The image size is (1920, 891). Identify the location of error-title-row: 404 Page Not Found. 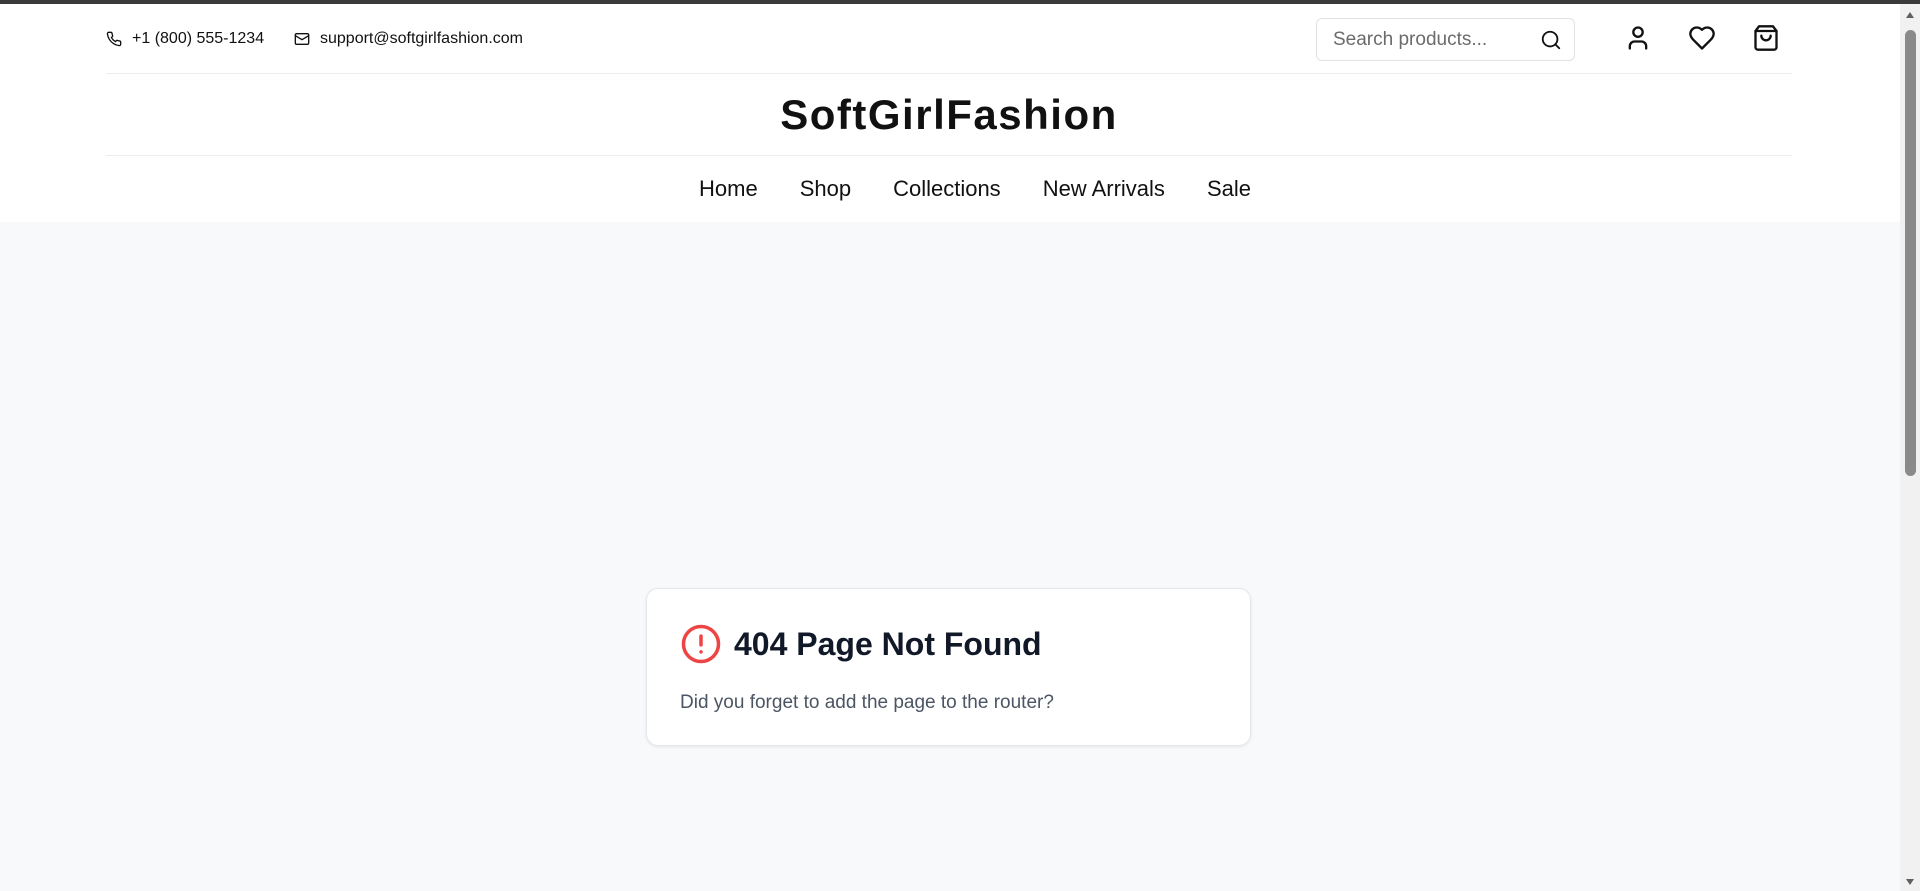
(861, 644).